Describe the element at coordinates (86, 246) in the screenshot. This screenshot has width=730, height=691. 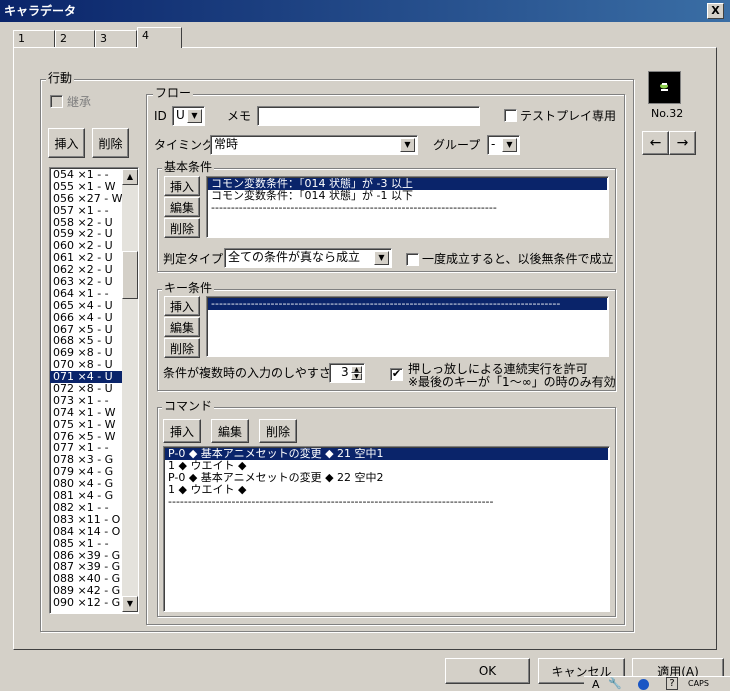
I see `action-list-item: 060 ×2 - U` at that location.